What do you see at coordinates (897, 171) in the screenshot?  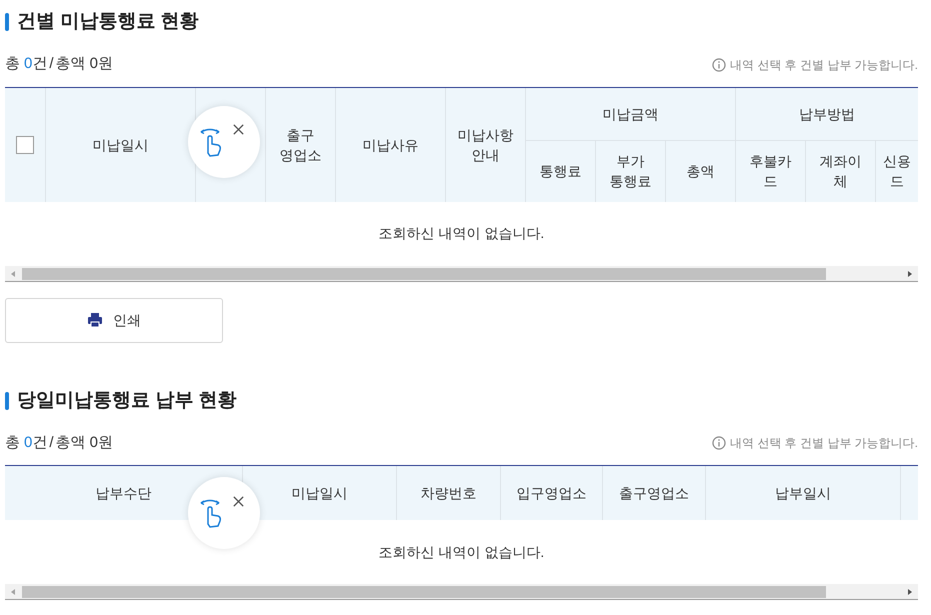 I see `column-header: 신용 드` at bounding box center [897, 171].